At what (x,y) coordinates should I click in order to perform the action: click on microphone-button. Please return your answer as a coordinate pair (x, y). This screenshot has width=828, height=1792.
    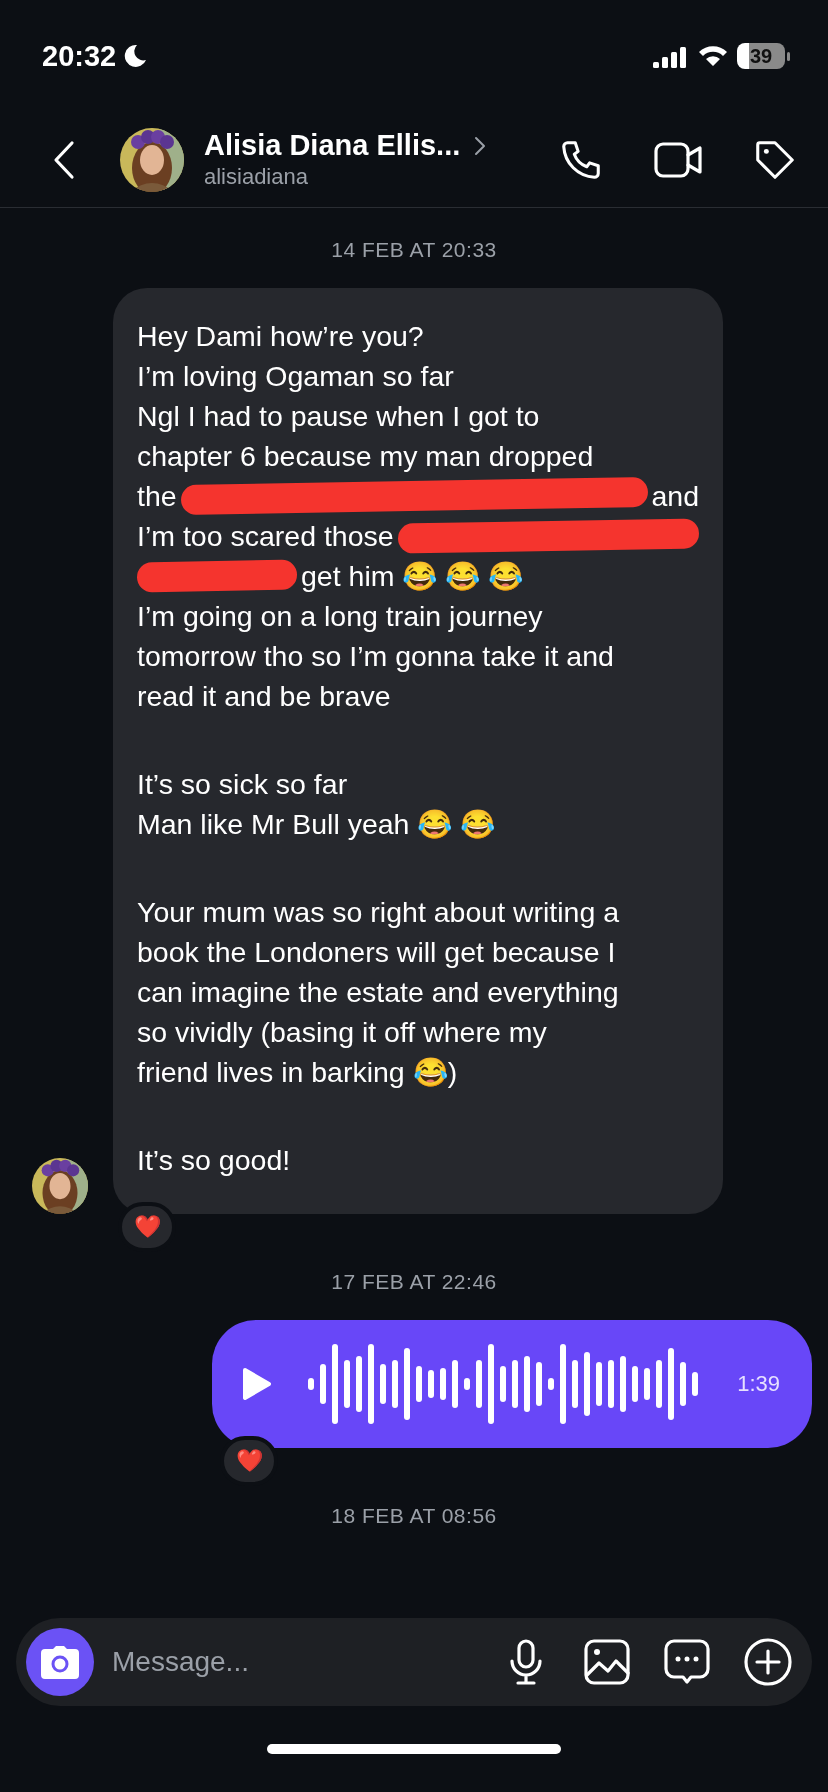
    Looking at the image, I should click on (526, 1662).